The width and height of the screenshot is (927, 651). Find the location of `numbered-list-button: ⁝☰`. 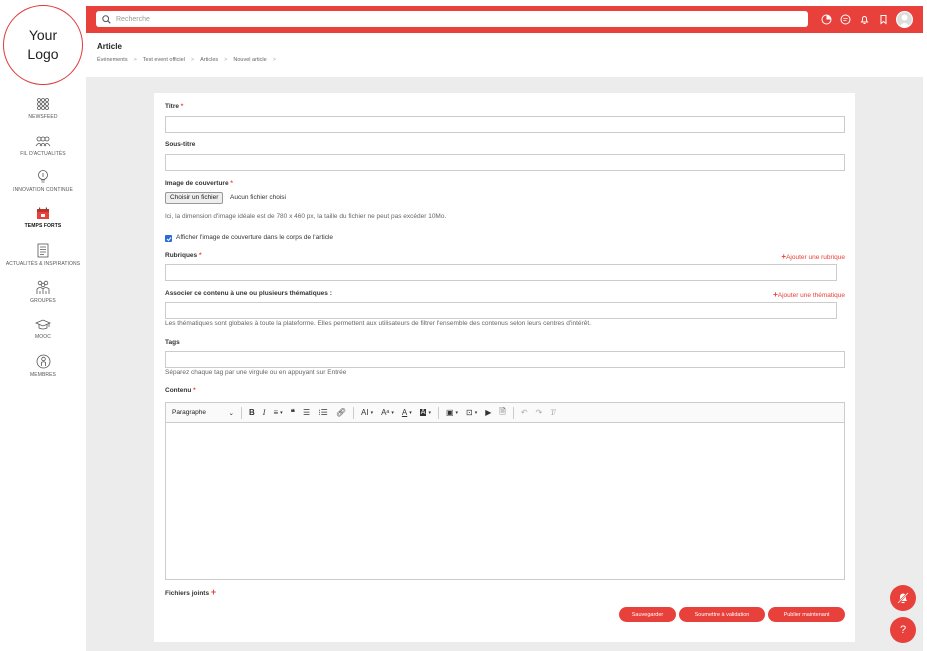

numbered-list-button: ⁝☰ is located at coordinates (323, 412).